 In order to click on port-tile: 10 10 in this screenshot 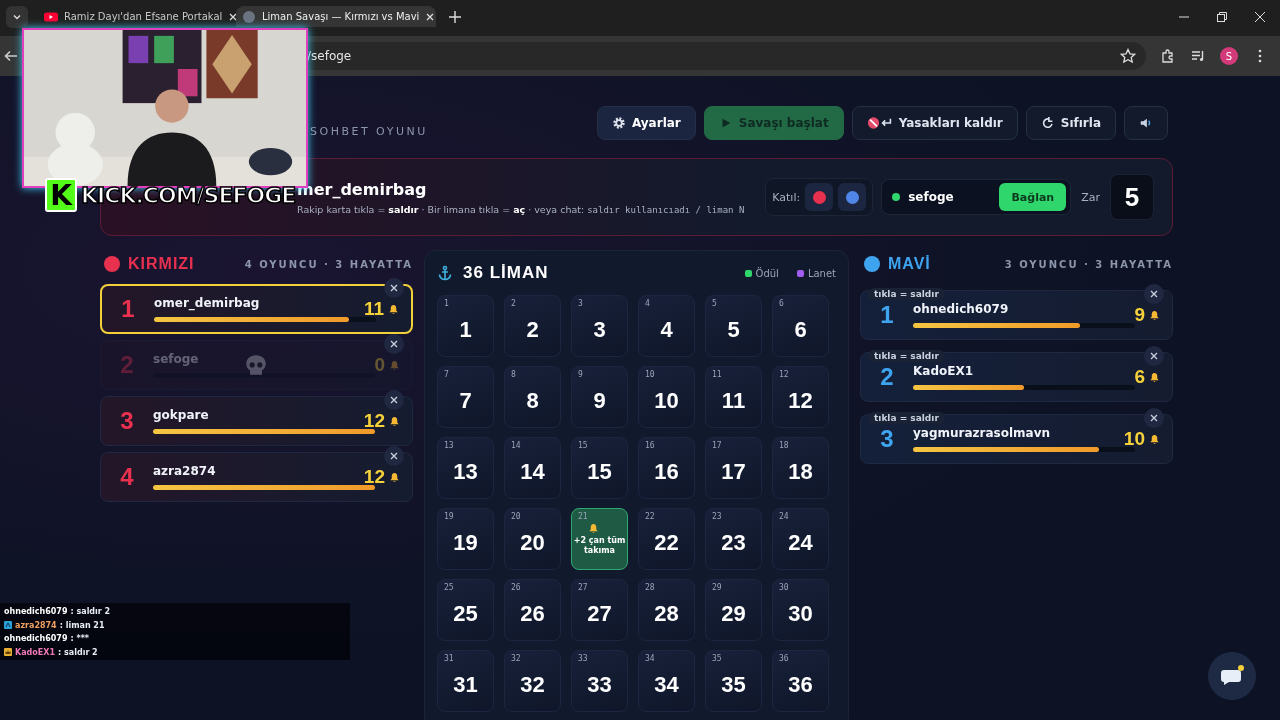, I will do `click(666, 397)`.